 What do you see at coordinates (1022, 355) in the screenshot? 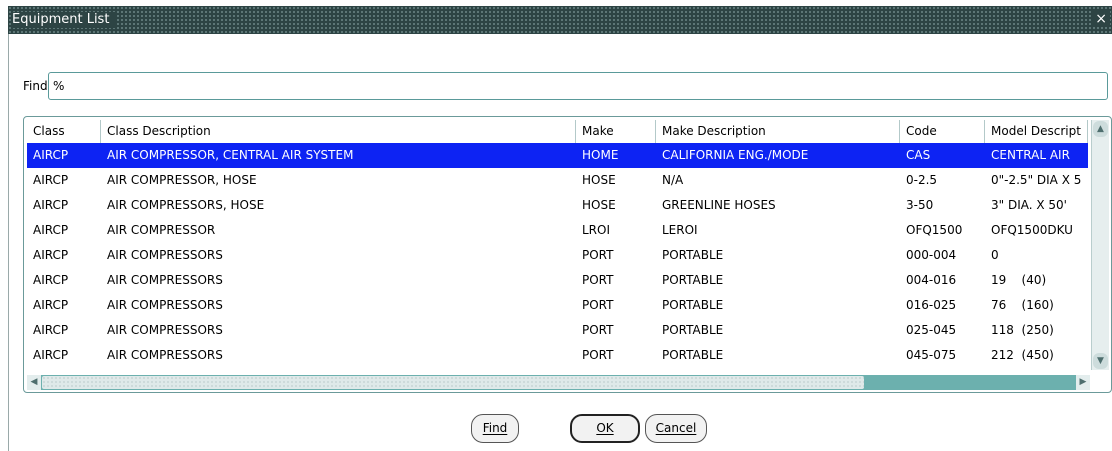
I see `cell-model-description: 212 (450)` at bounding box center [1022, 355].